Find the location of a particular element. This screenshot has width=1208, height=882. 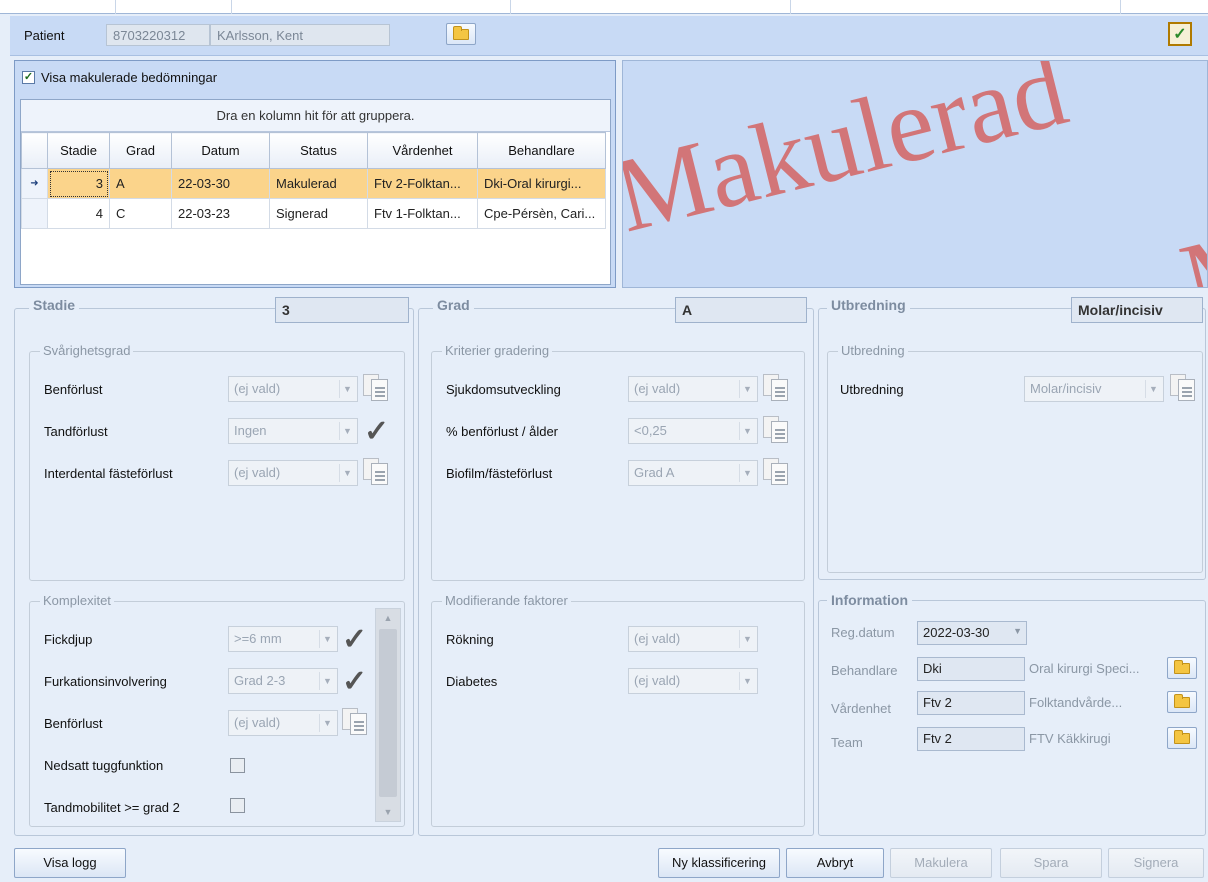

vardenhet-browse-button is located at coordinates (1182, 702).